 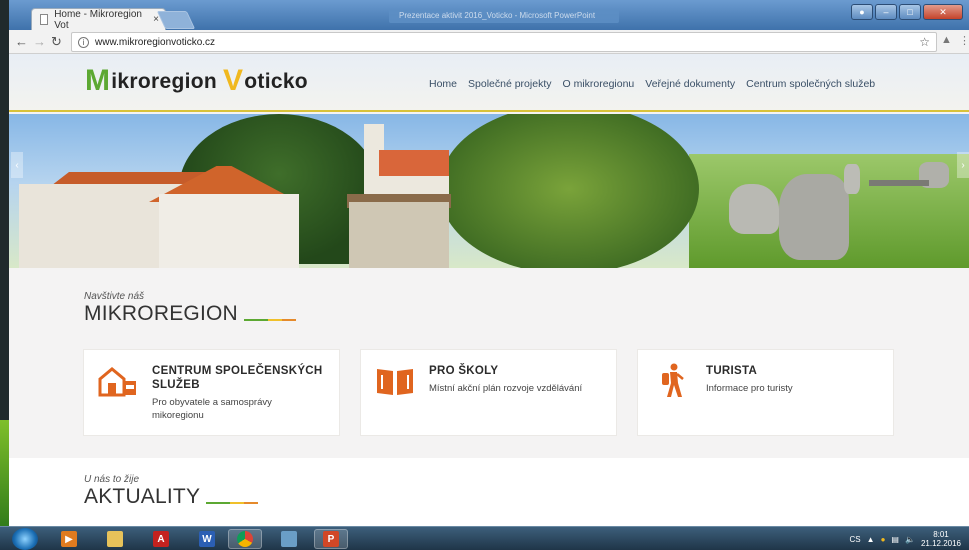 I want to click on start-button, so click(x=25, y=539).